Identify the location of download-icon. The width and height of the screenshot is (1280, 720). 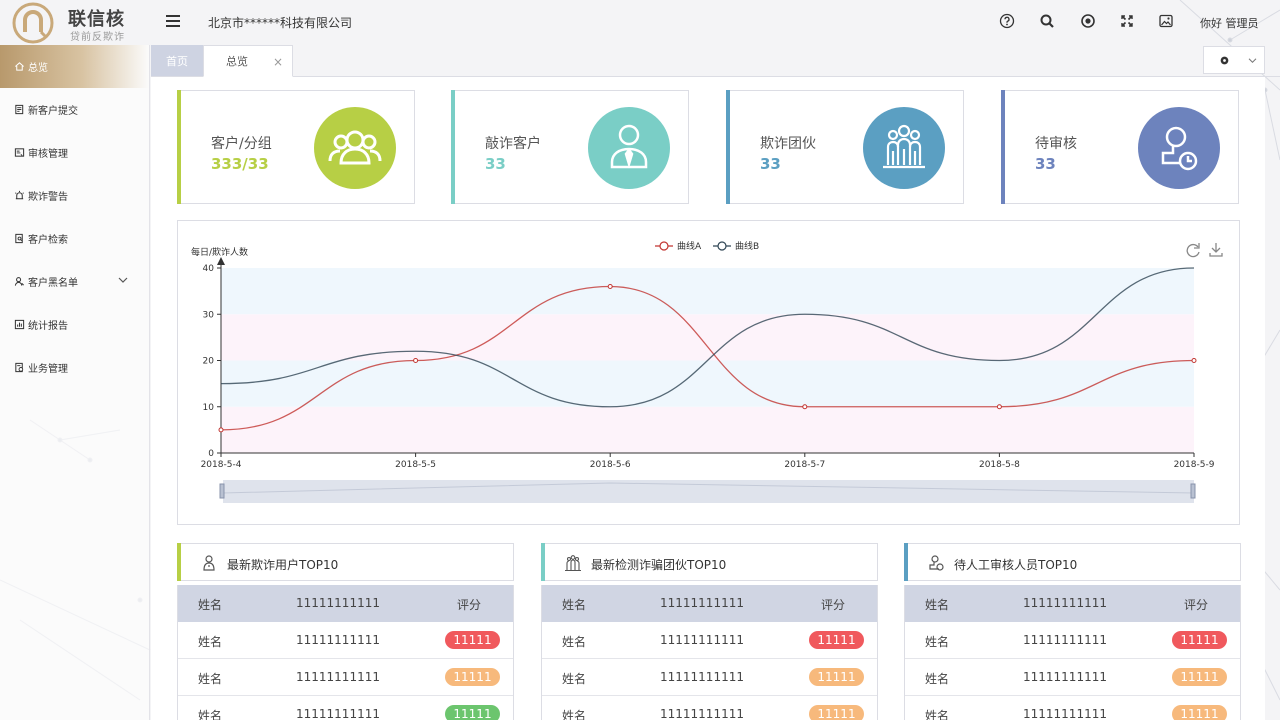
(1216, 250).